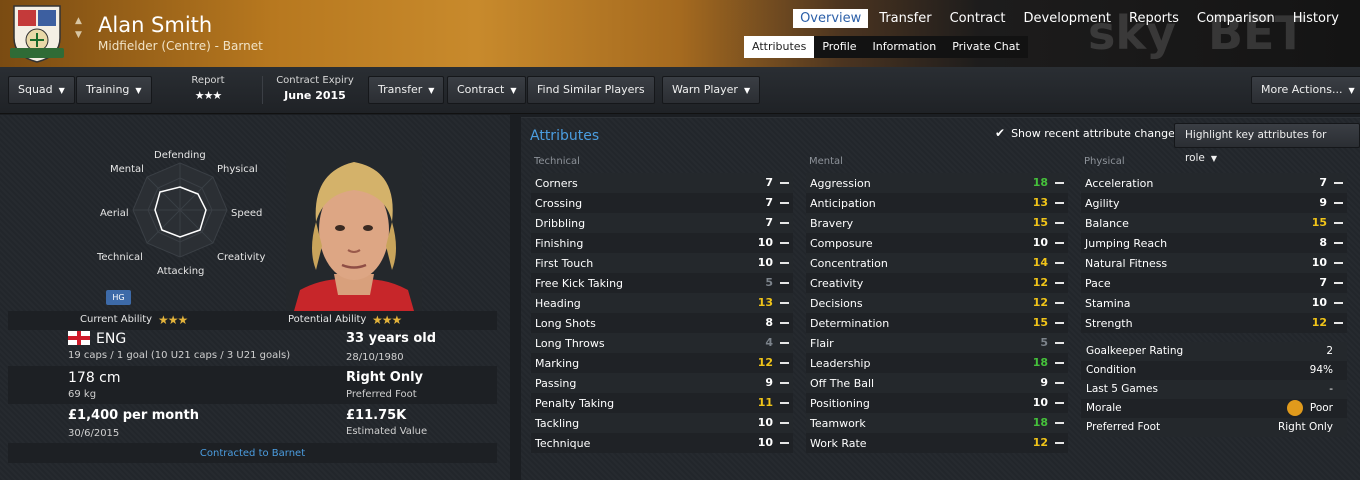 The height and width of the screenshot is (480, 1360). Describe the element at coordinates (986, 47) in the screenshot. I see `subtab-private-chat: Private Chat` at that location.